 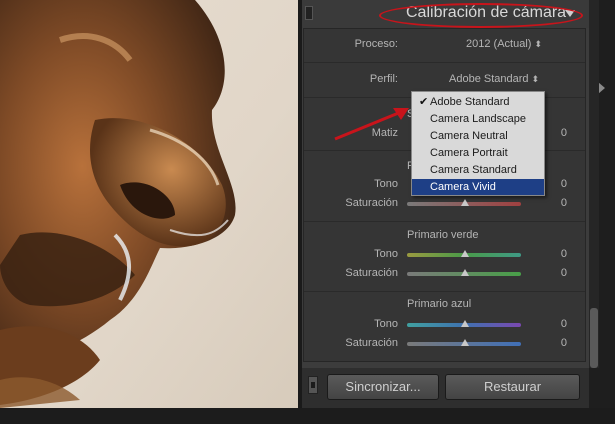 What do you see at coordinates (465, 272) in the screenshot?
I see `green-saturation-thumb` at bounding box center [465, 272].